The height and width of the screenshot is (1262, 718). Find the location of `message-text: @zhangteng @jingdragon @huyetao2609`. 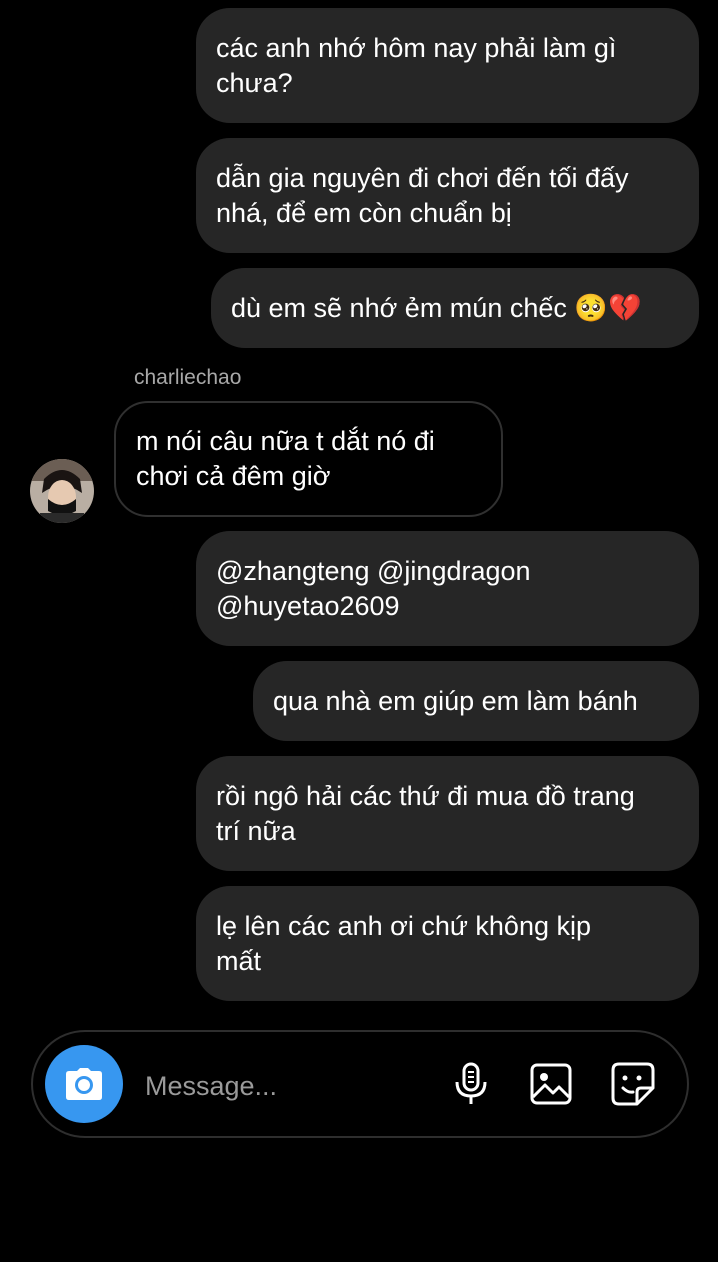

message-text: @zhangteng @jingdragon @huyetao2609 is located at coordinates (373, 588).